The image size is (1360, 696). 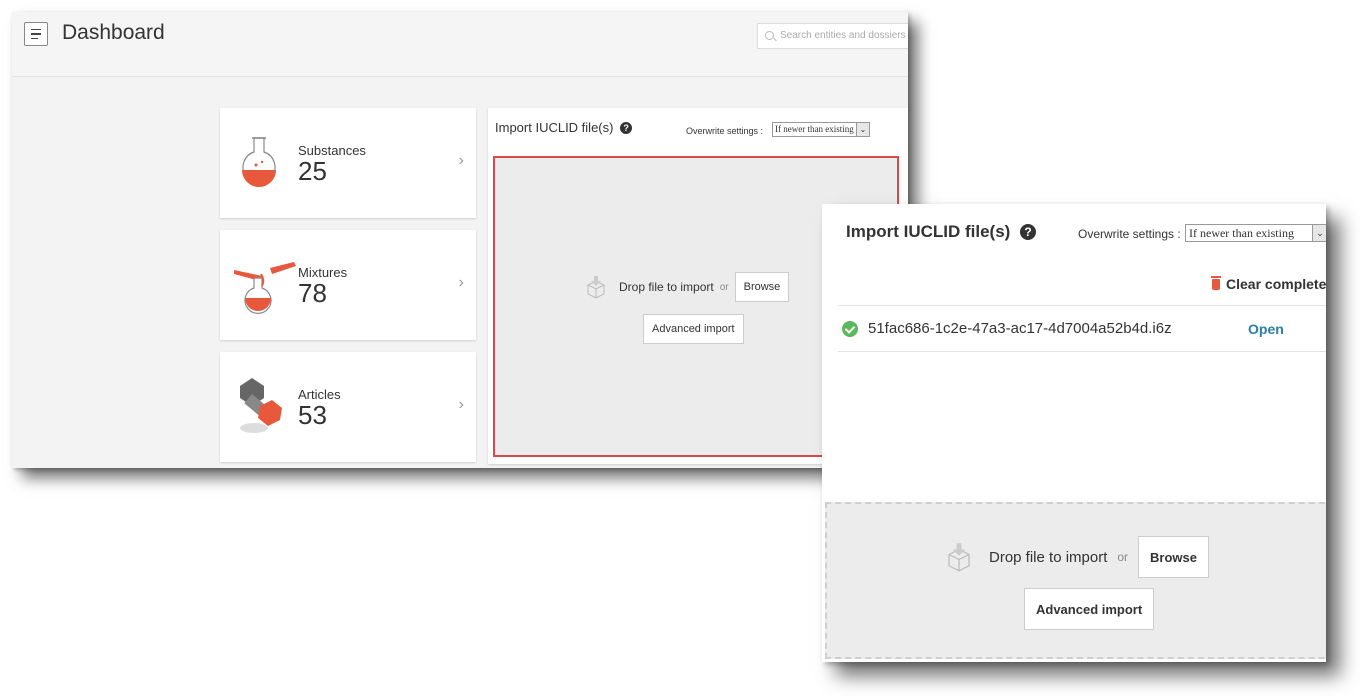 I want to click on page-header: Dashboard Search entities and dossiers, so click(x=460, y=44).